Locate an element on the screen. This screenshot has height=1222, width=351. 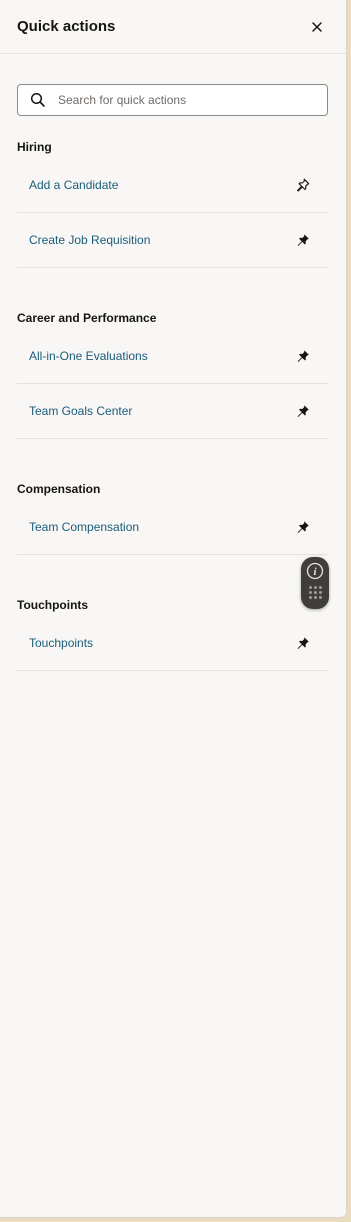
info-icon: i is located at coordinates (315, 571).